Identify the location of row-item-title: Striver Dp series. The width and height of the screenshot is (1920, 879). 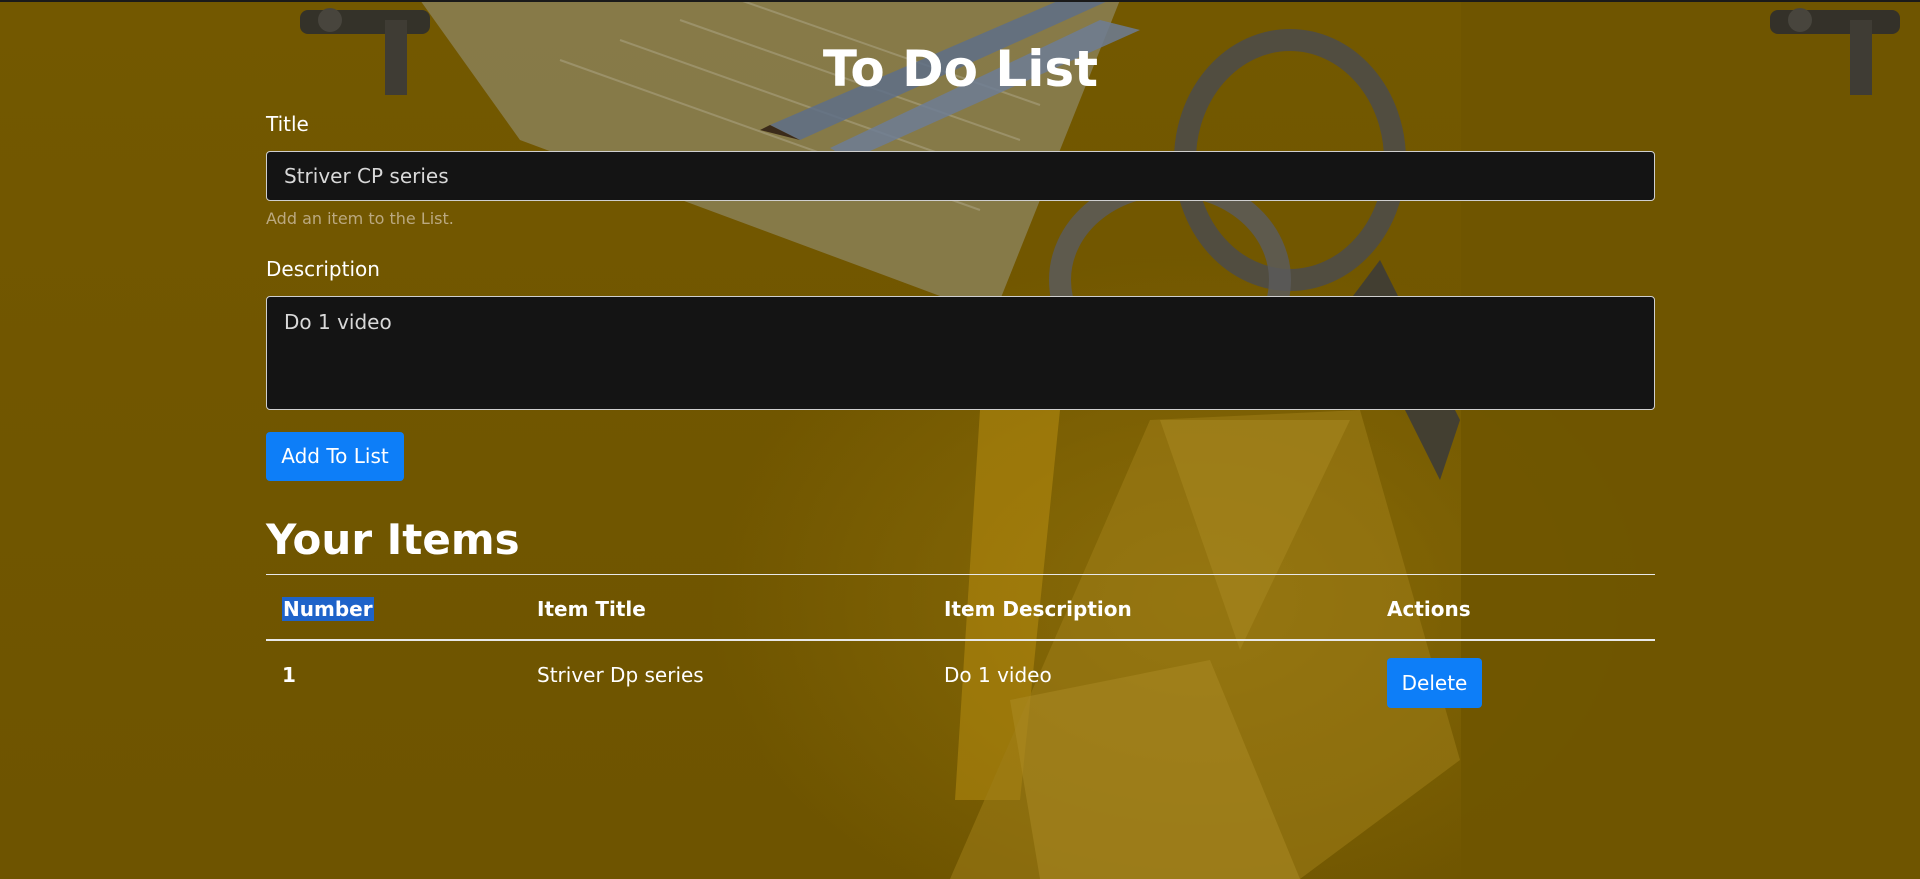
(620, 675).